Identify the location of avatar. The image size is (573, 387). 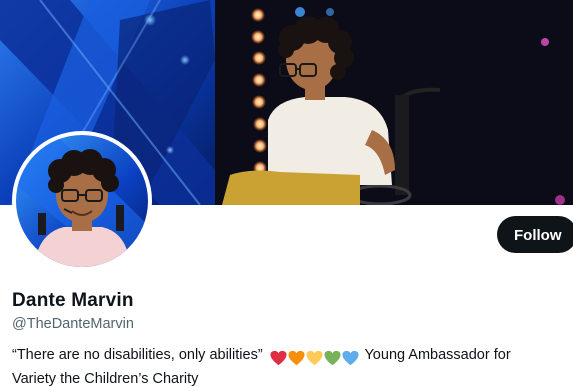
(82, 201).